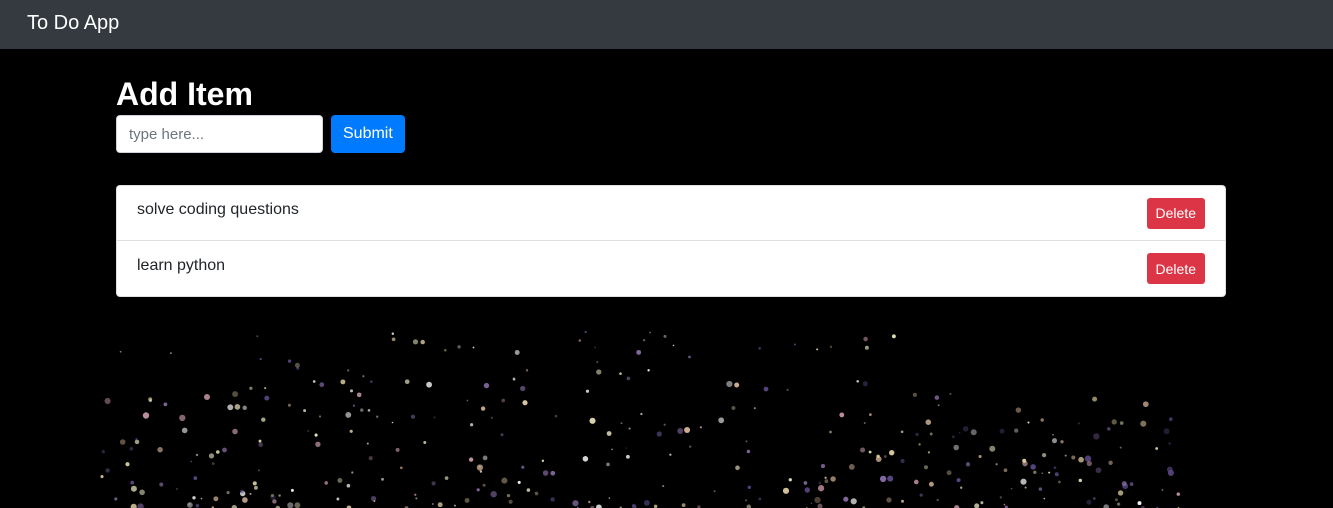  I want to click on add-item-form: Submit, so click(671, 134).